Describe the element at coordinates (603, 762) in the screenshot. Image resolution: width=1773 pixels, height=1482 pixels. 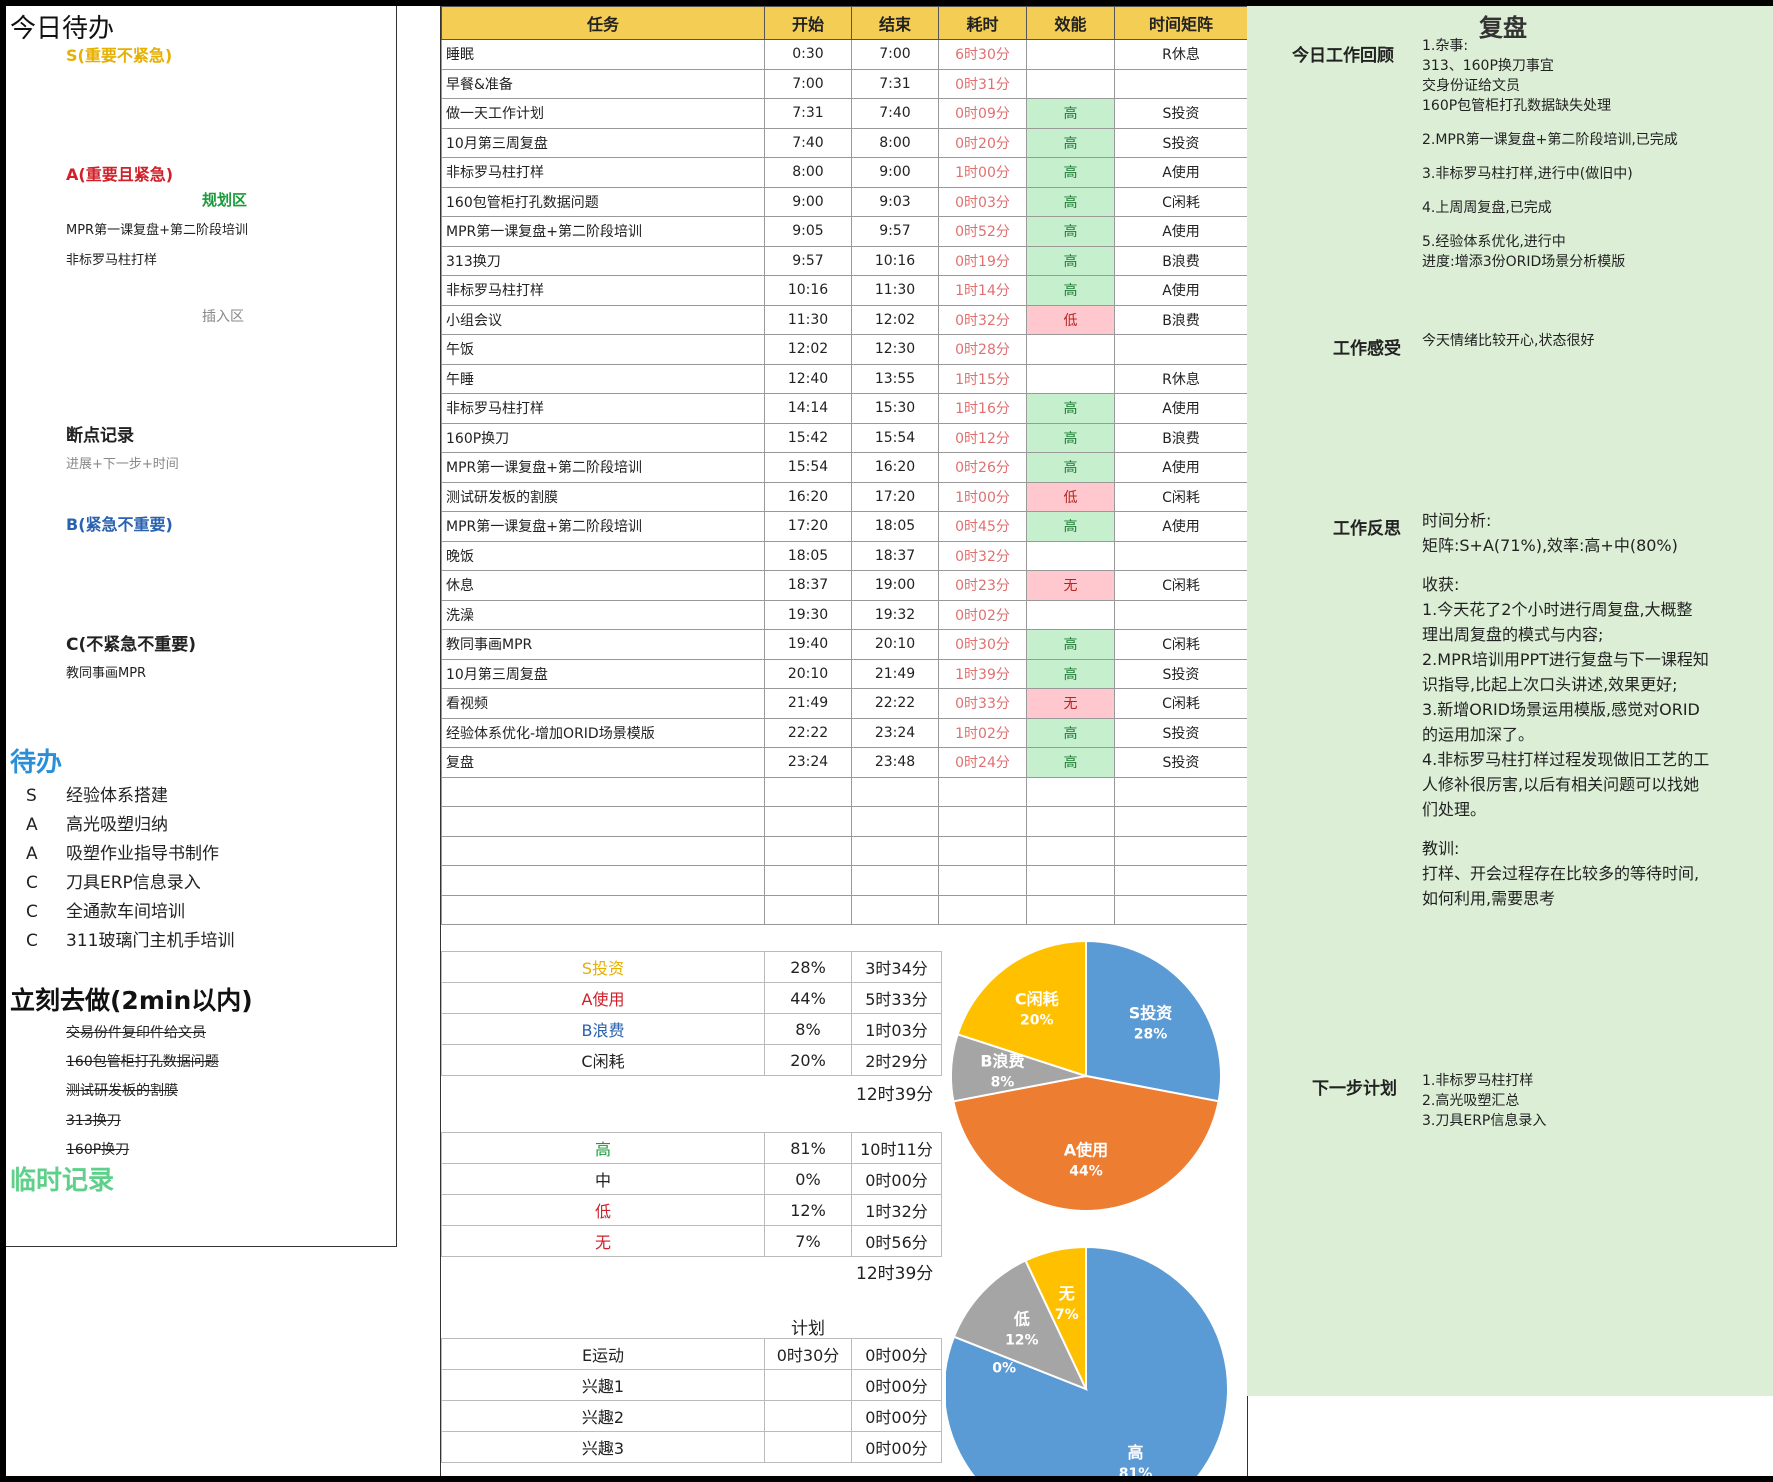
I see `task-cell: 复盘` at that location.